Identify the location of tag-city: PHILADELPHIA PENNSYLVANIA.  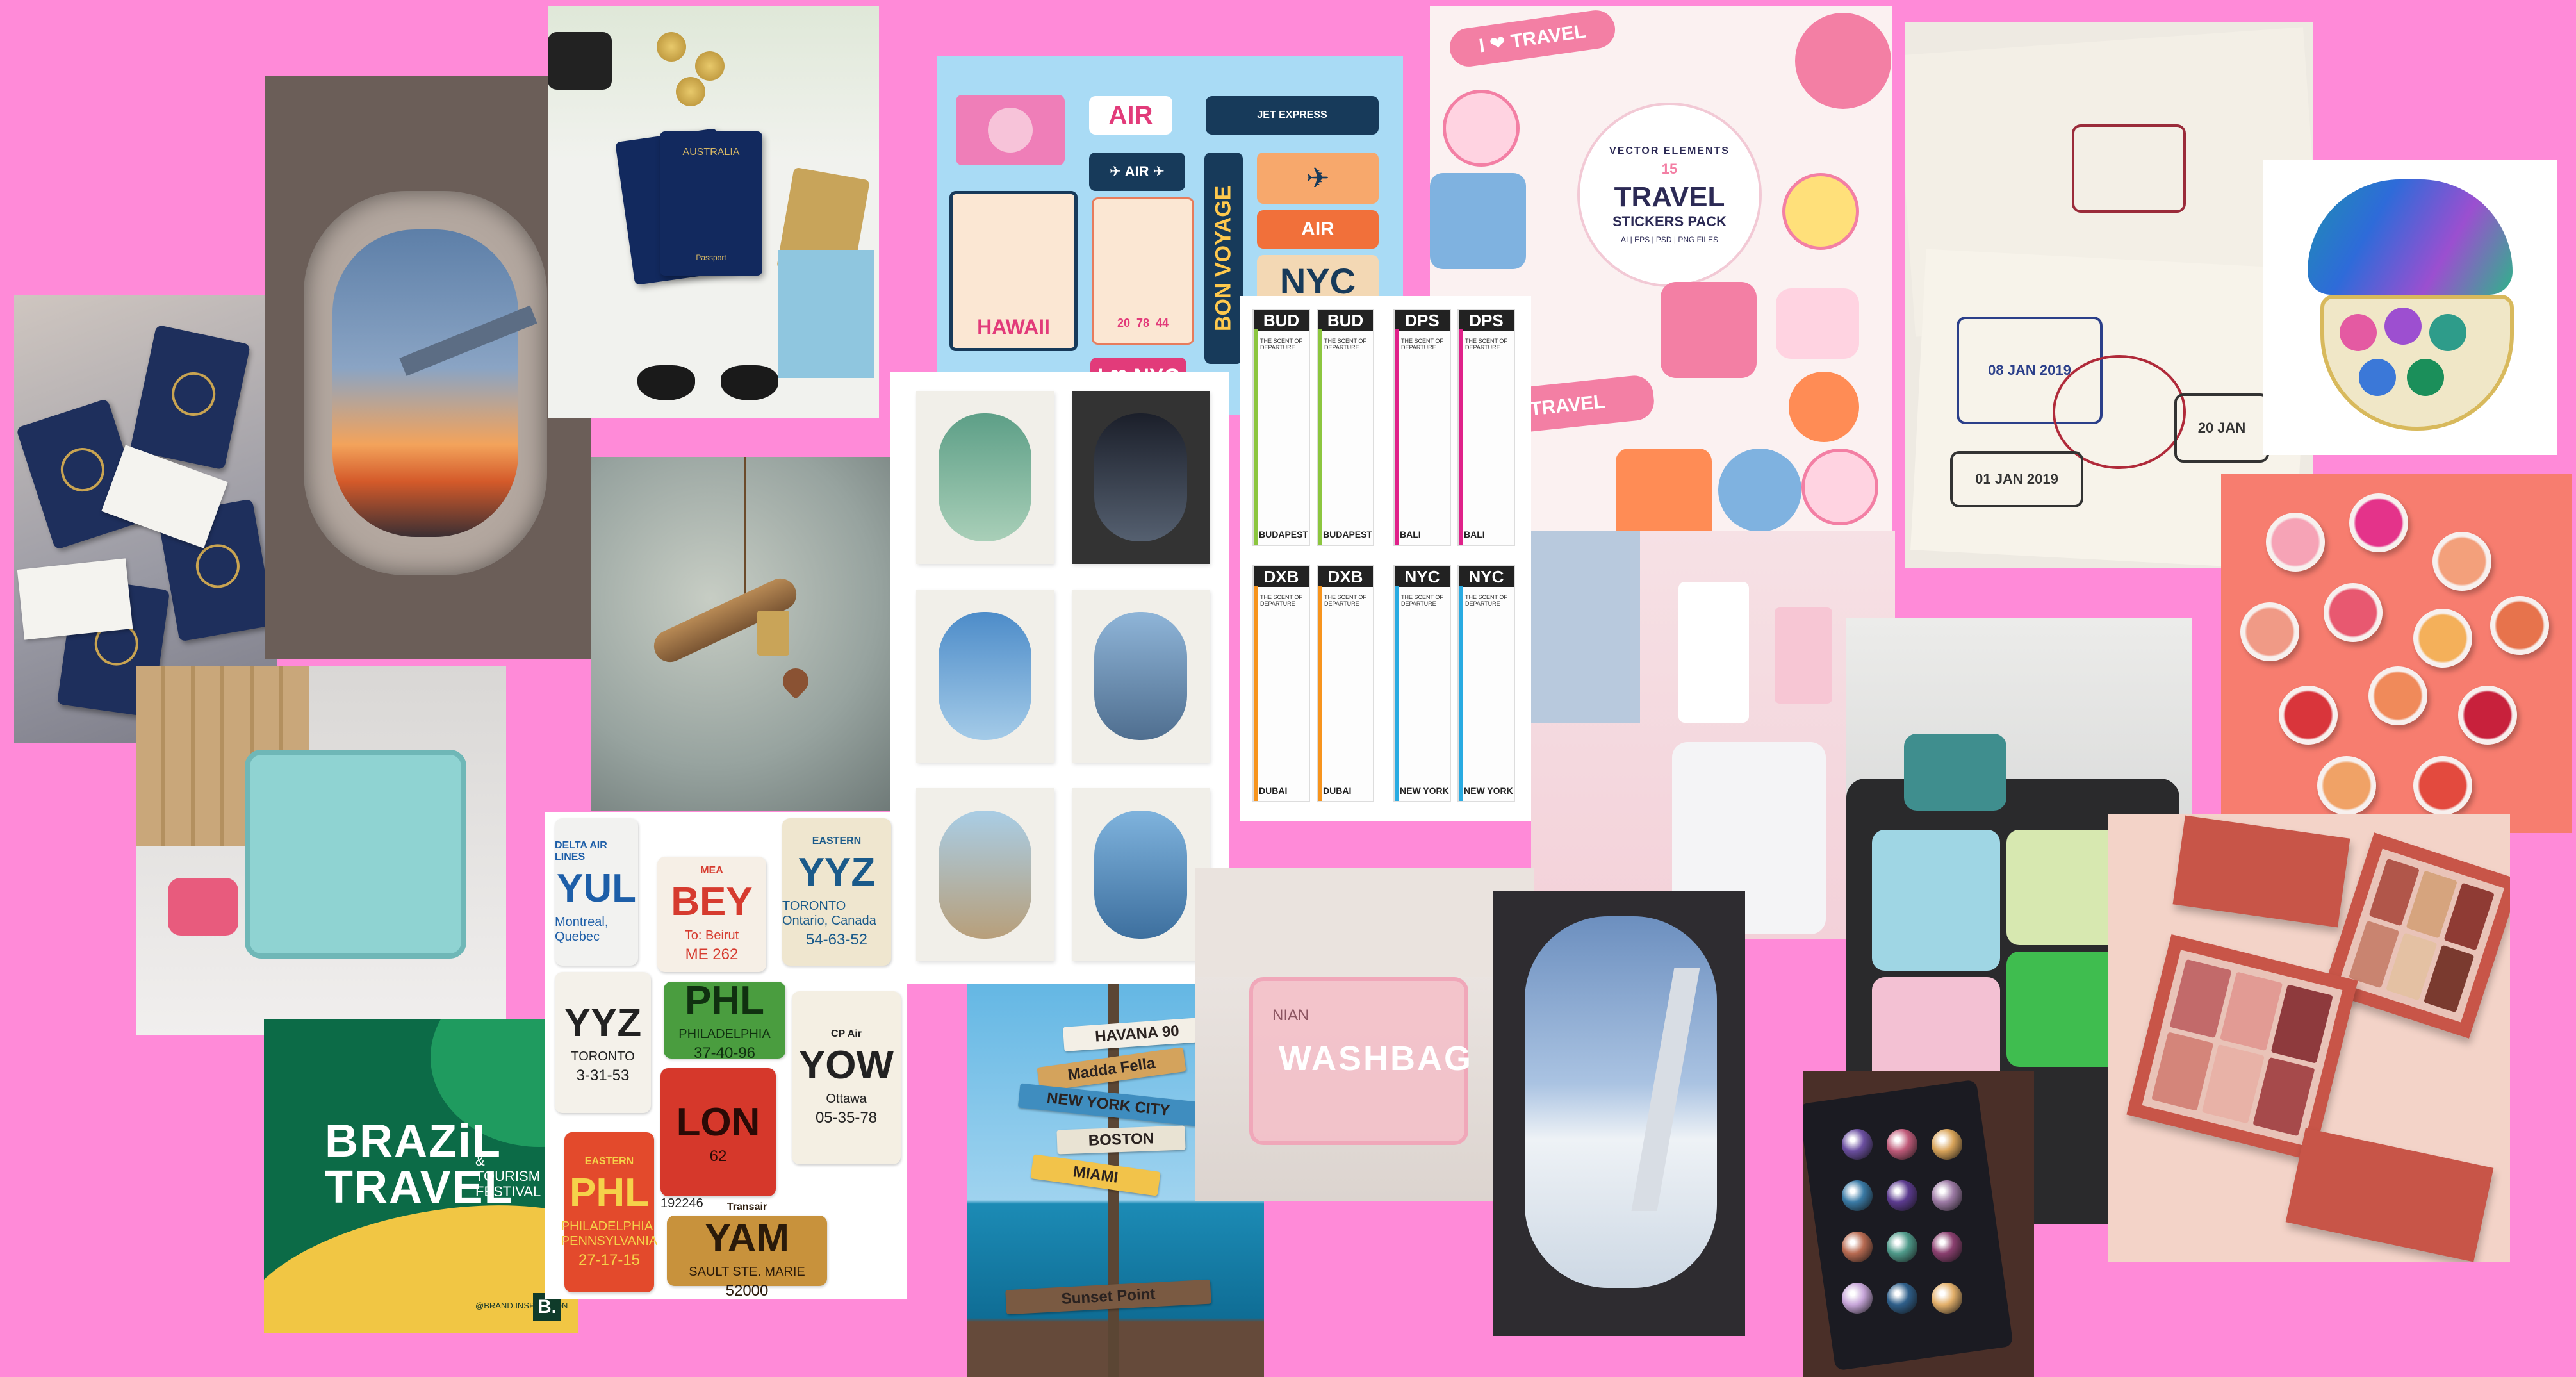
(609, 1233).